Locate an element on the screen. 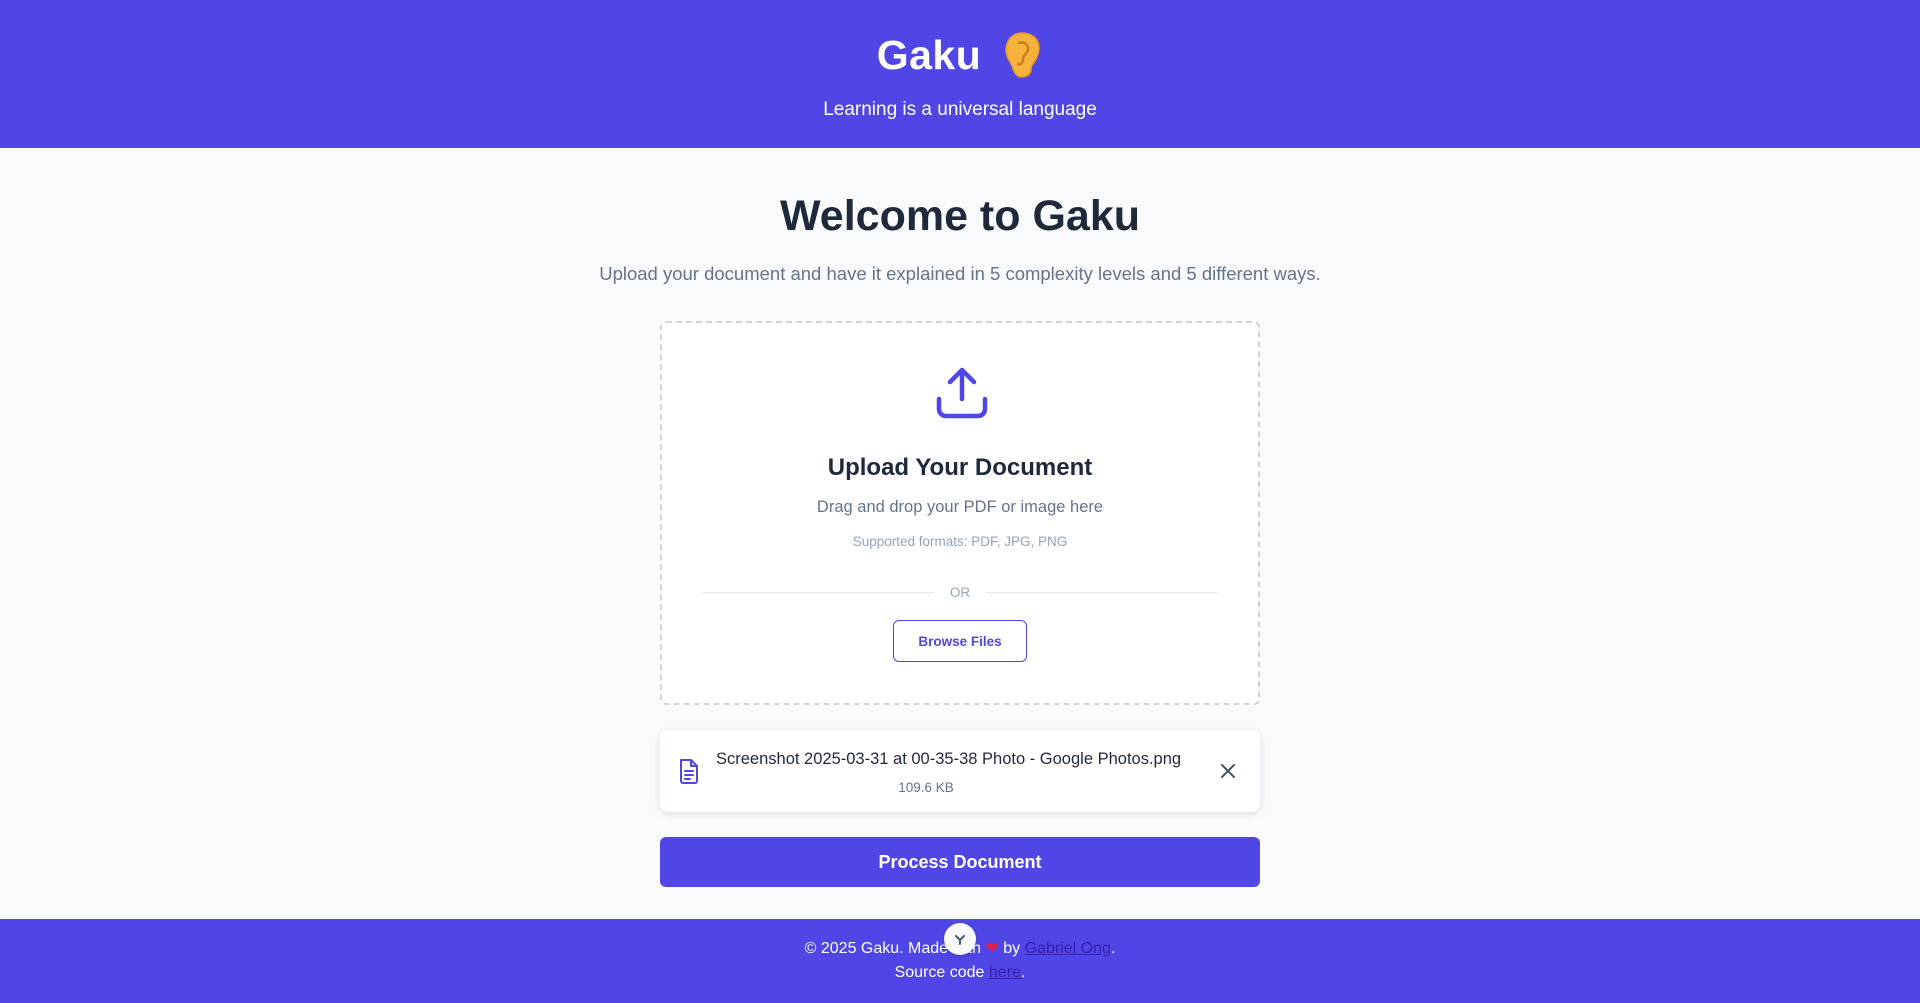  dropzone-title: Upload Your Document is located at coordinates (960, 467).